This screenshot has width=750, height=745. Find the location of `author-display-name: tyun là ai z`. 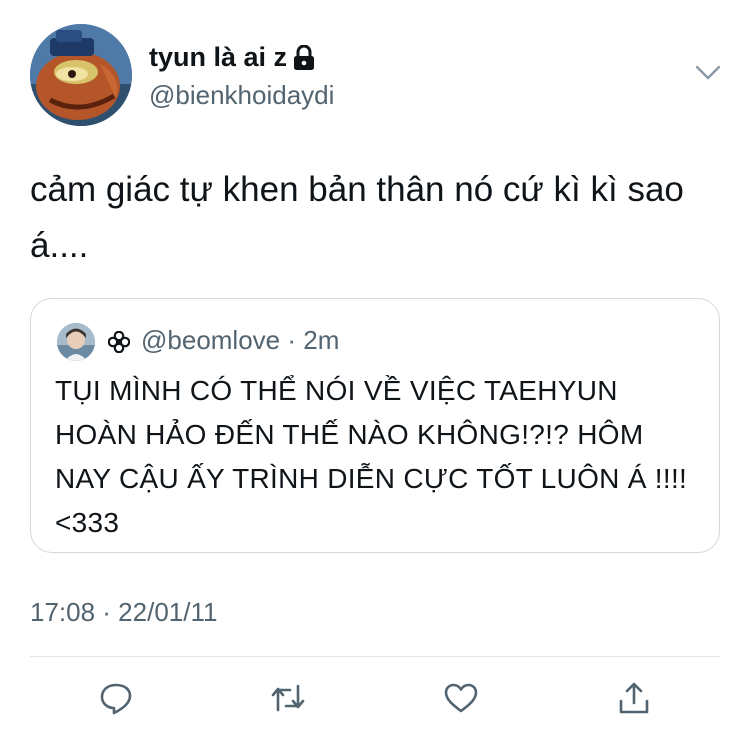

author-display-name: tyun là ai z is located at coordinates (232, 57).